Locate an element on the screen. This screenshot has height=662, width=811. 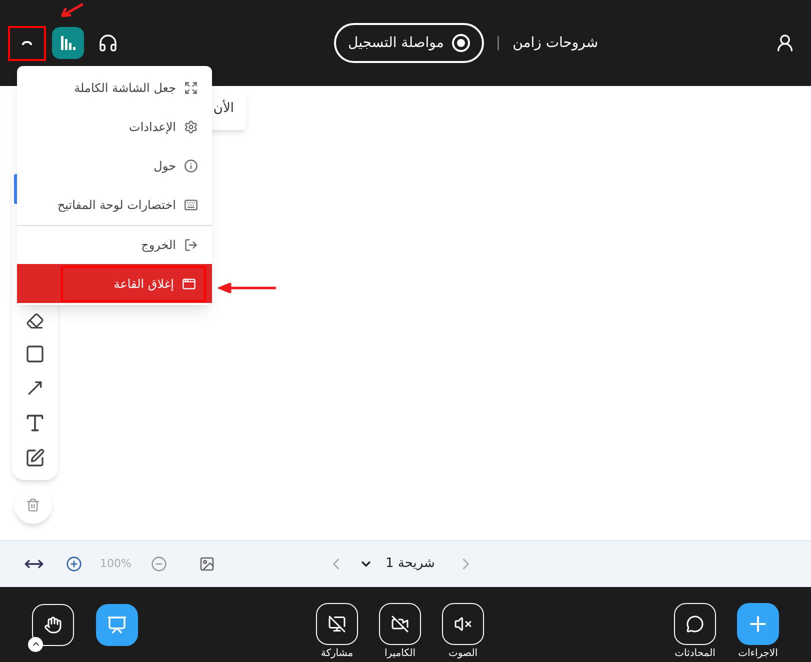
popup-text: الأن is located at coordinates (223, 108).